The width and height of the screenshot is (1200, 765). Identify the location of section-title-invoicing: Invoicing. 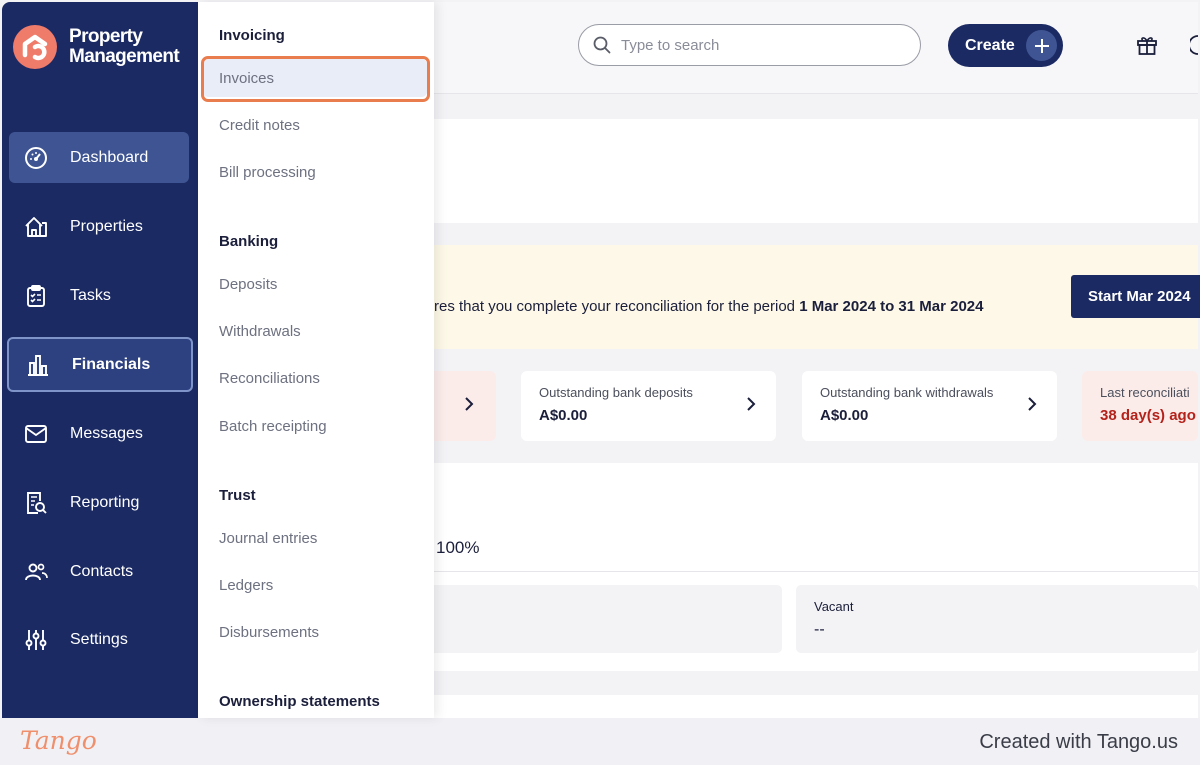
(252, 35).